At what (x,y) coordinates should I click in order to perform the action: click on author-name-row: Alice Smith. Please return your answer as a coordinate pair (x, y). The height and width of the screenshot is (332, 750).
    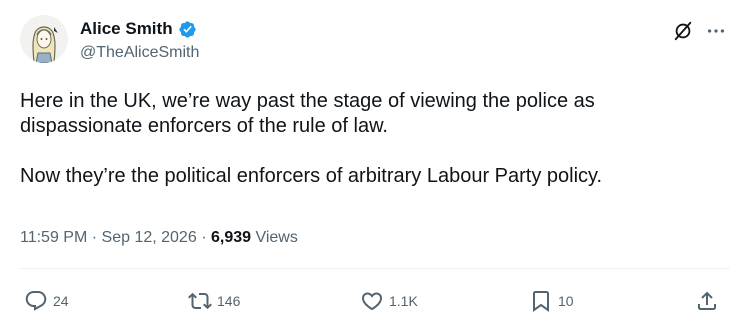
    Looking at the image, I should click on (138, 29).